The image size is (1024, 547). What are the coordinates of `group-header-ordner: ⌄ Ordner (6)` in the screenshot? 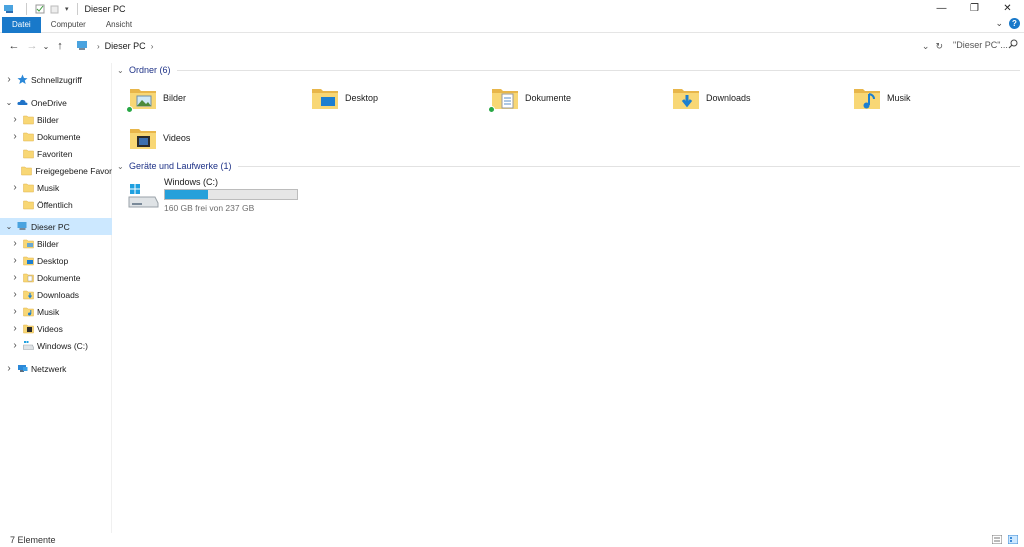 It's located at (568, 70).